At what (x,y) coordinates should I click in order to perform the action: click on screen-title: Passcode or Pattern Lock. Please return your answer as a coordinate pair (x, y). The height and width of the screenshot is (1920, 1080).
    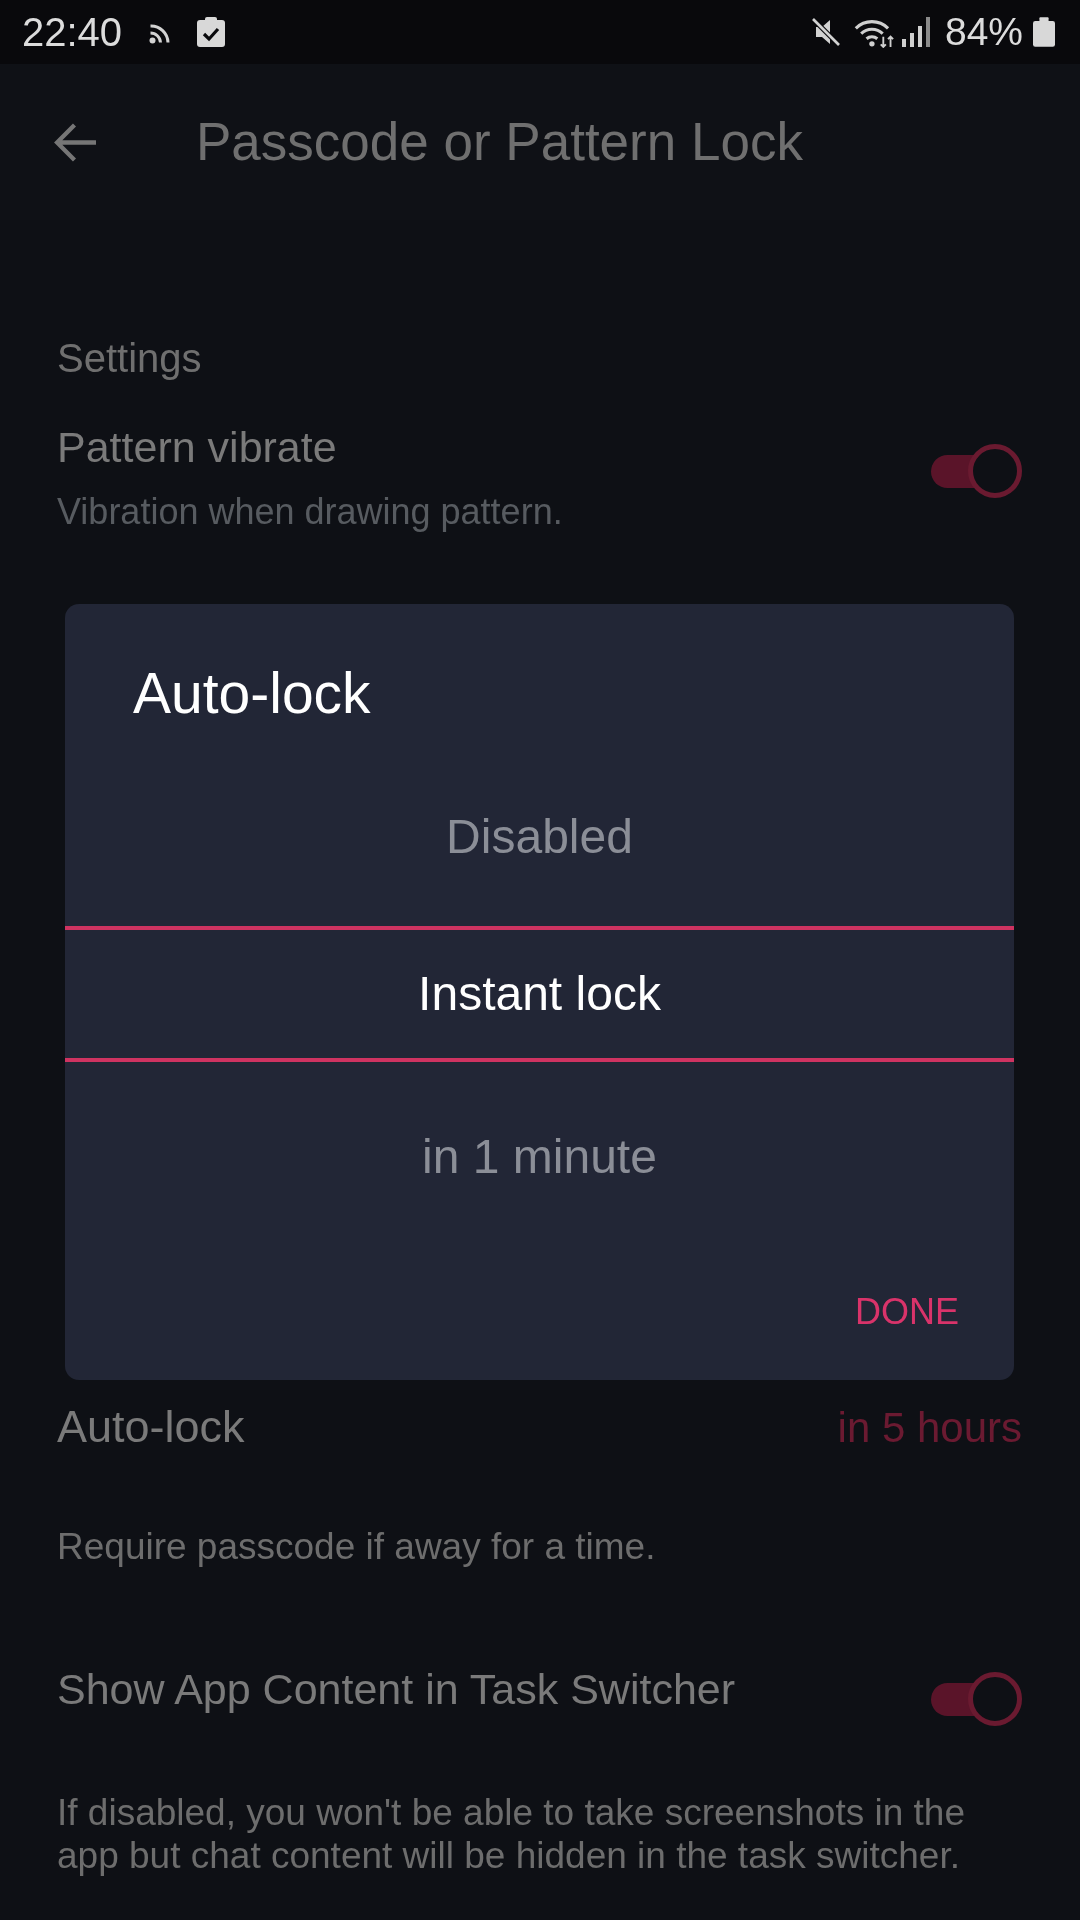
    Looking at the image, I should click on (499, 142).